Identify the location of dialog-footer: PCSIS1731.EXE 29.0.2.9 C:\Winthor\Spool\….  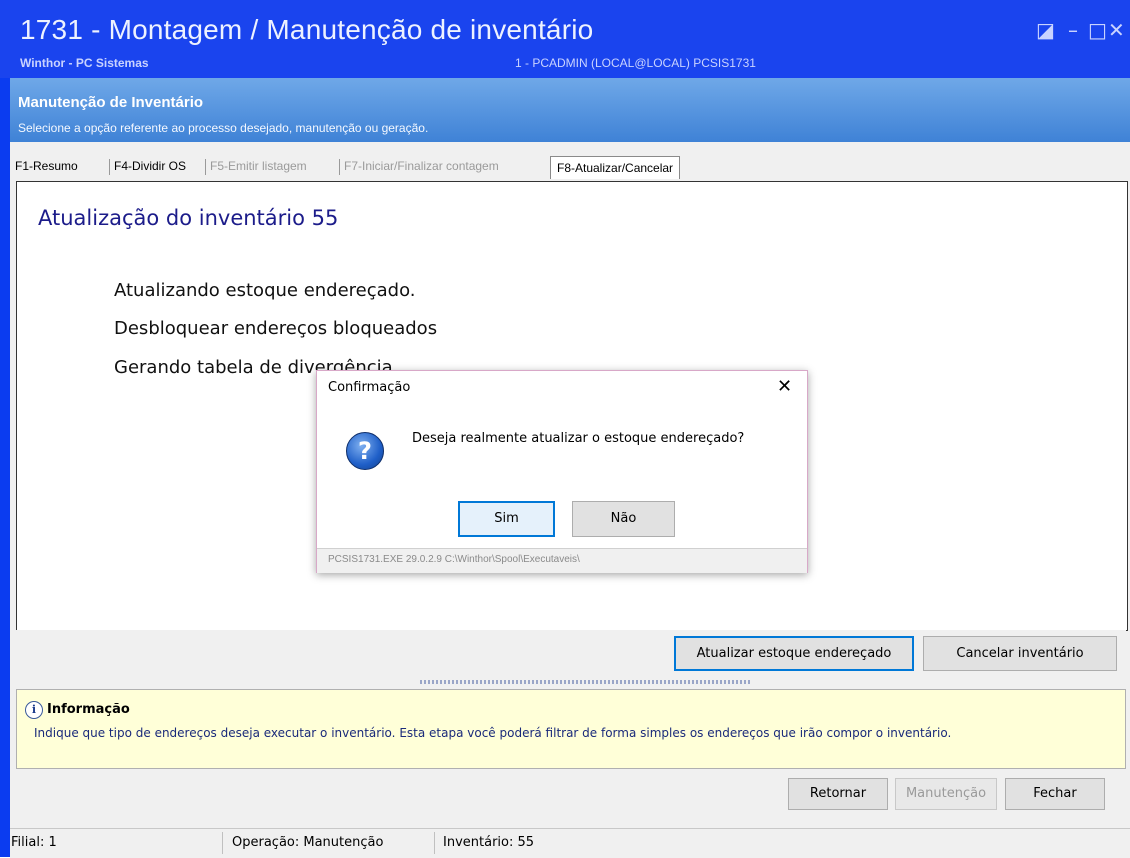
(562, 560).